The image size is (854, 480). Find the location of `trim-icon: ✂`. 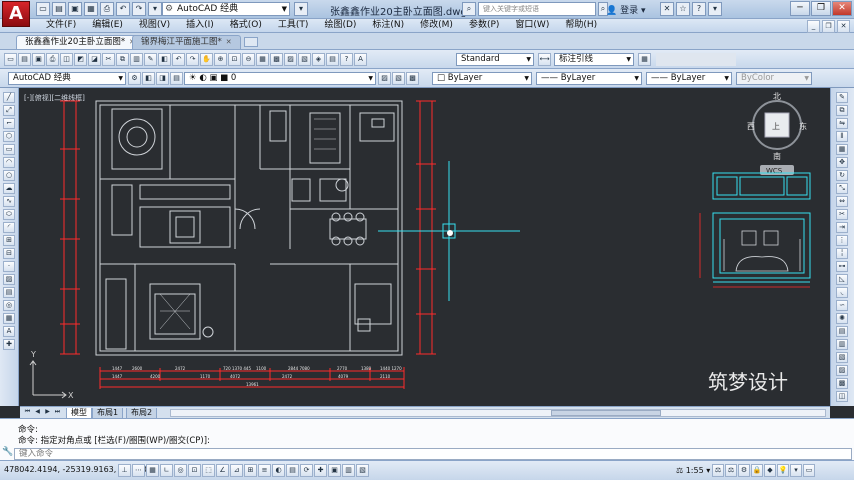

trim-icon: ✂ is located at coordinates (842, 214).